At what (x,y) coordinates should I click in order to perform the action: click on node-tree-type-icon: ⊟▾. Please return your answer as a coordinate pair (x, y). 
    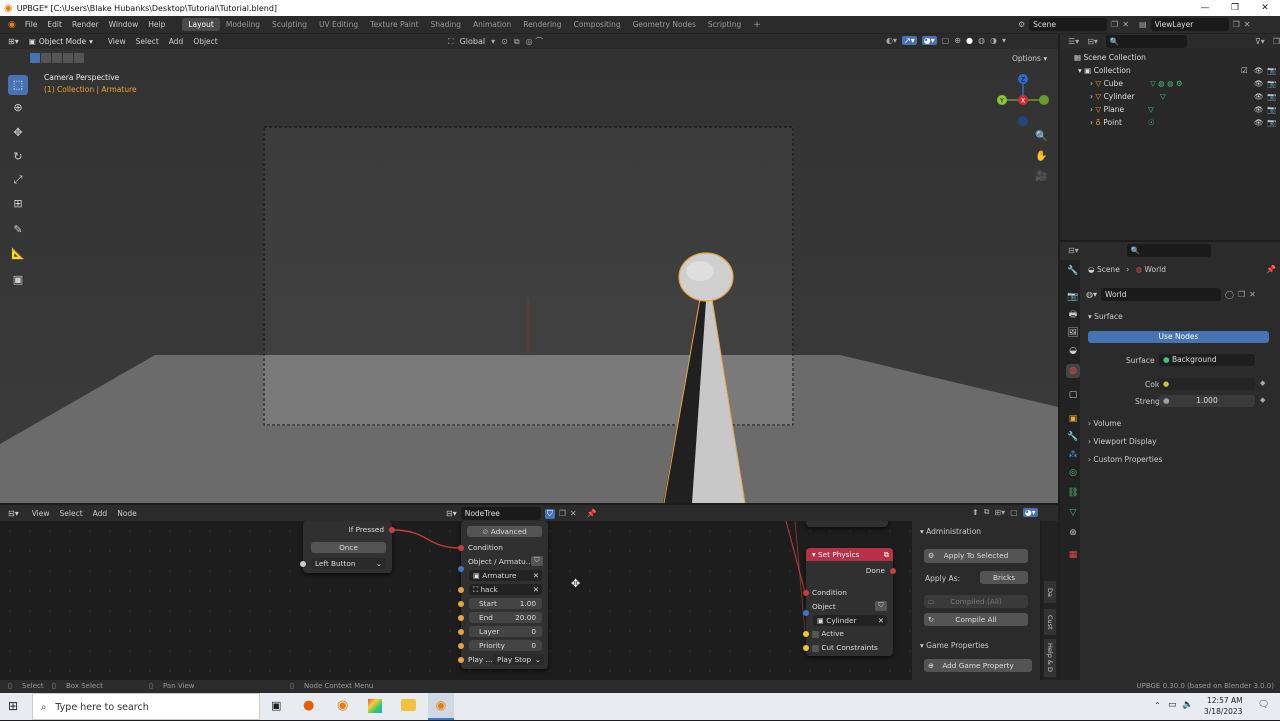
    Looking at the image, I should click on (451, 513).